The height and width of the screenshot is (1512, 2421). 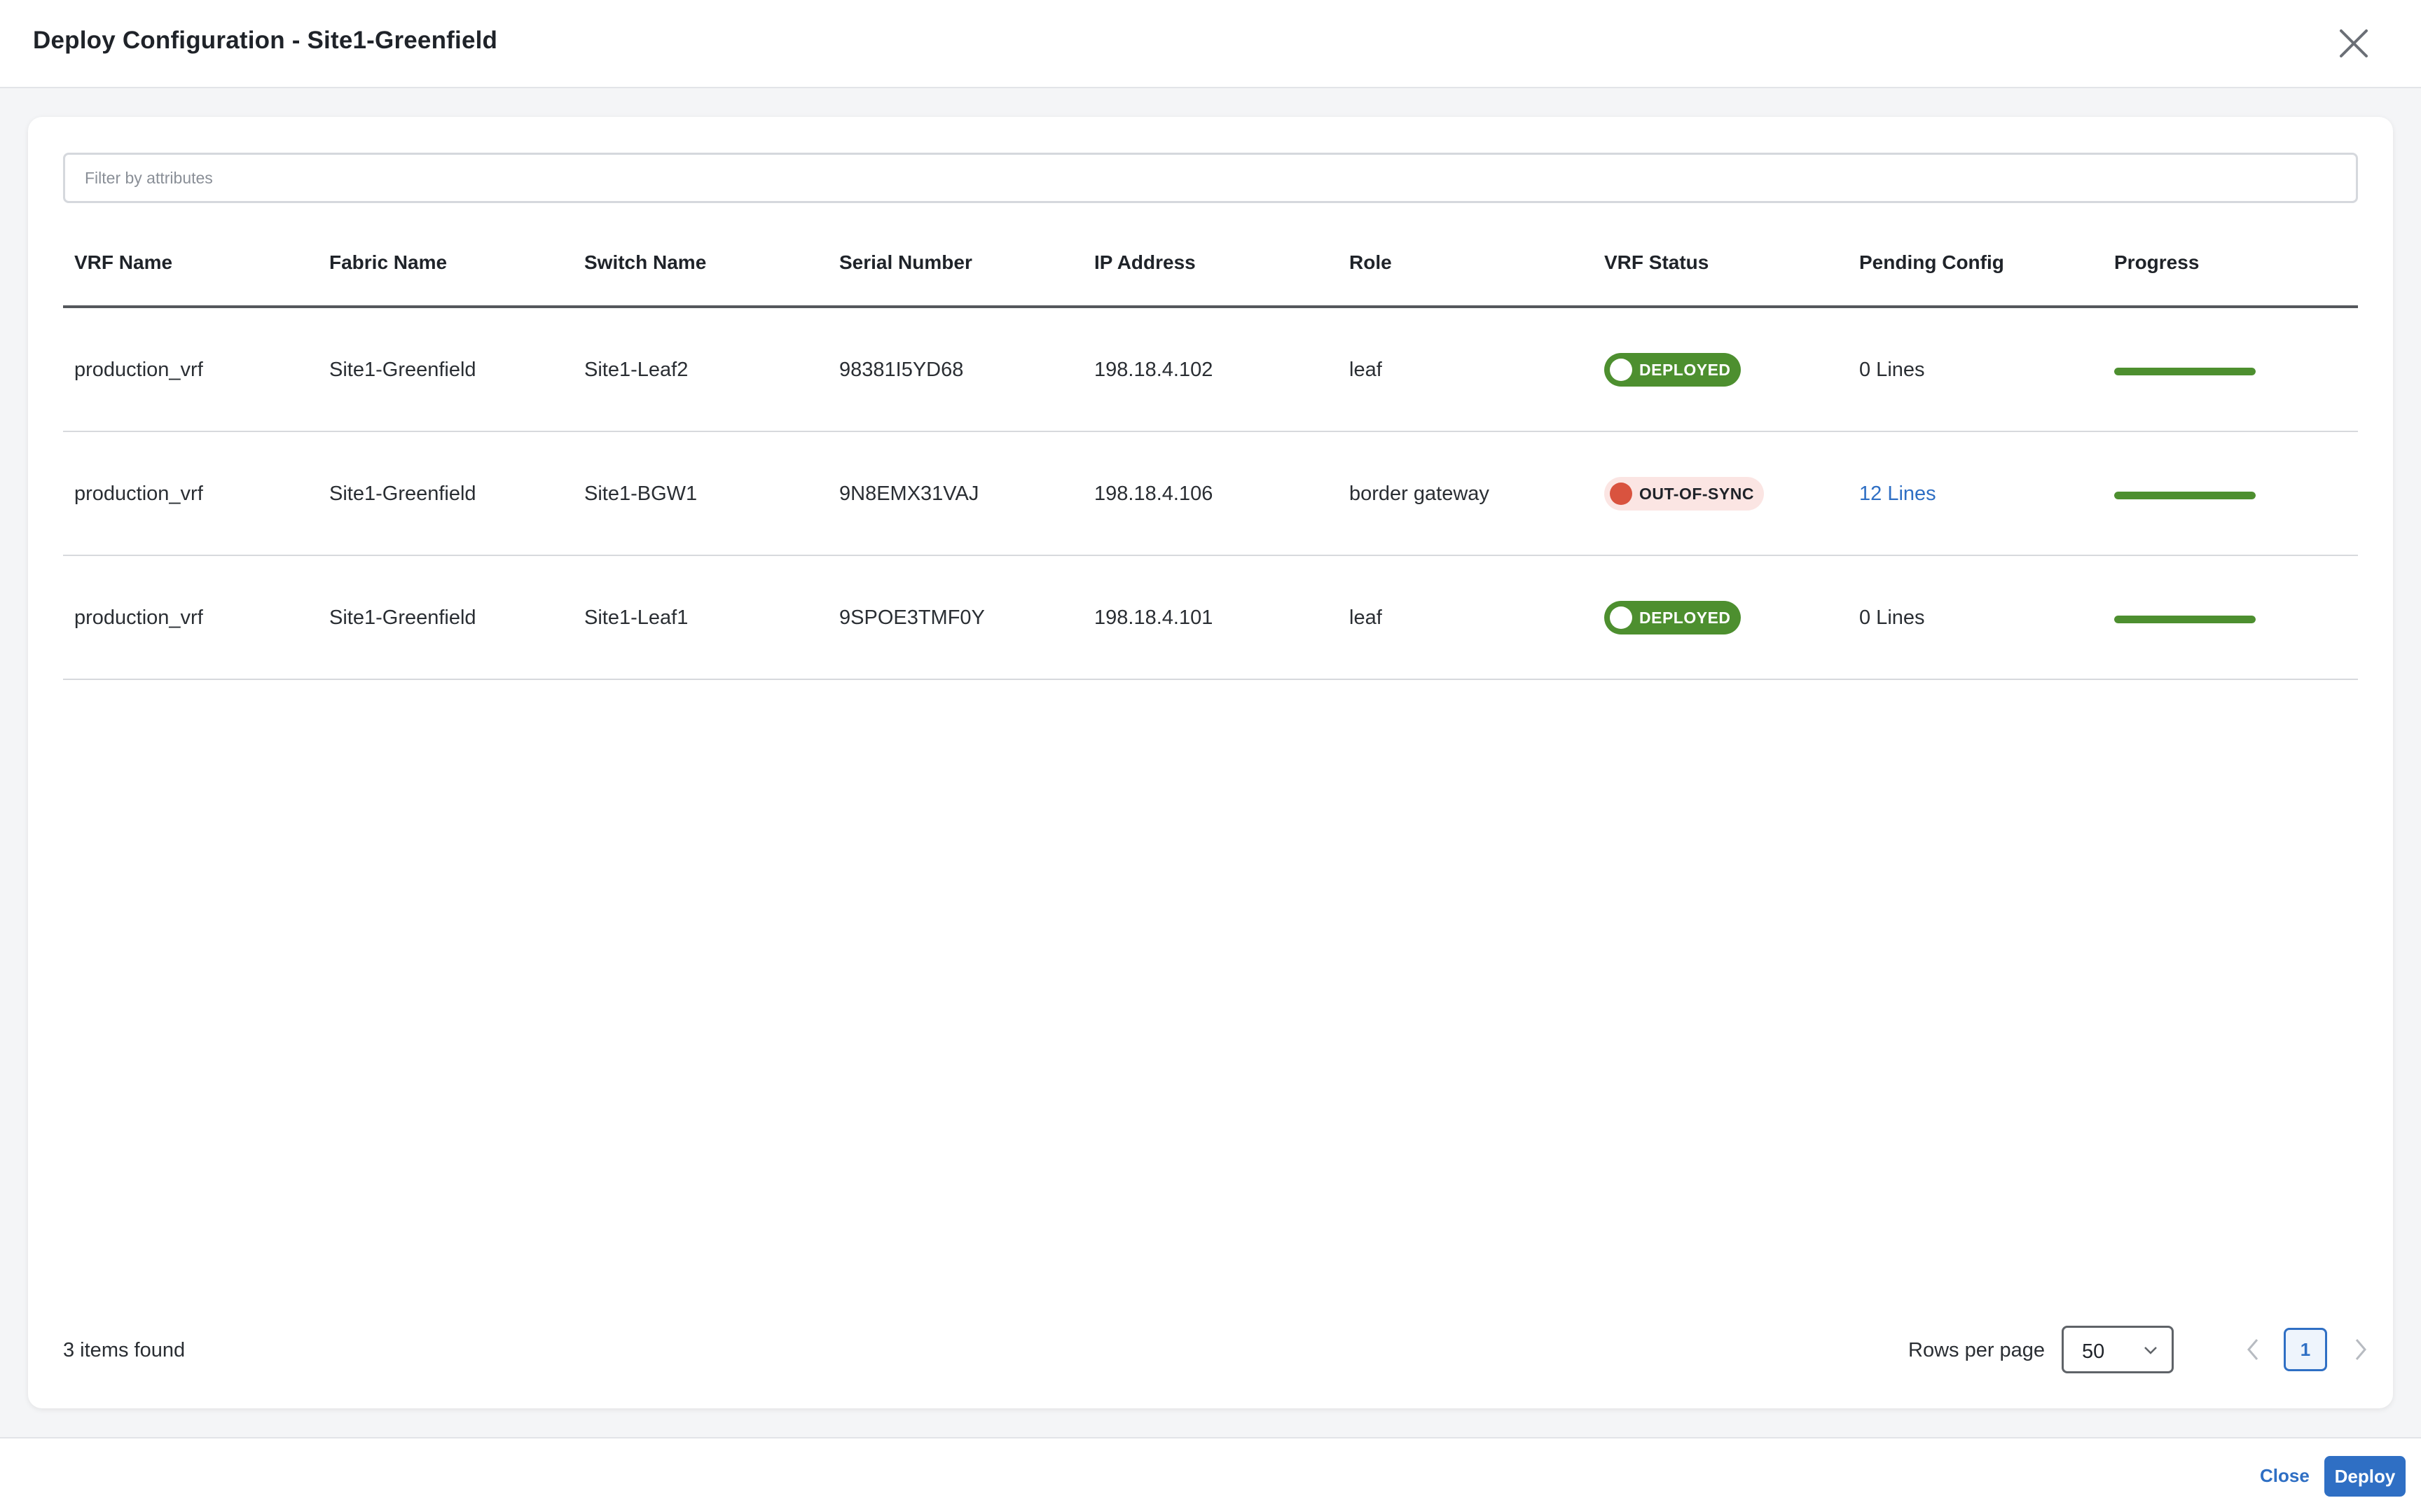 I want to click on dialog-footer: Close Deploy, so click(x=1210, y=1475).